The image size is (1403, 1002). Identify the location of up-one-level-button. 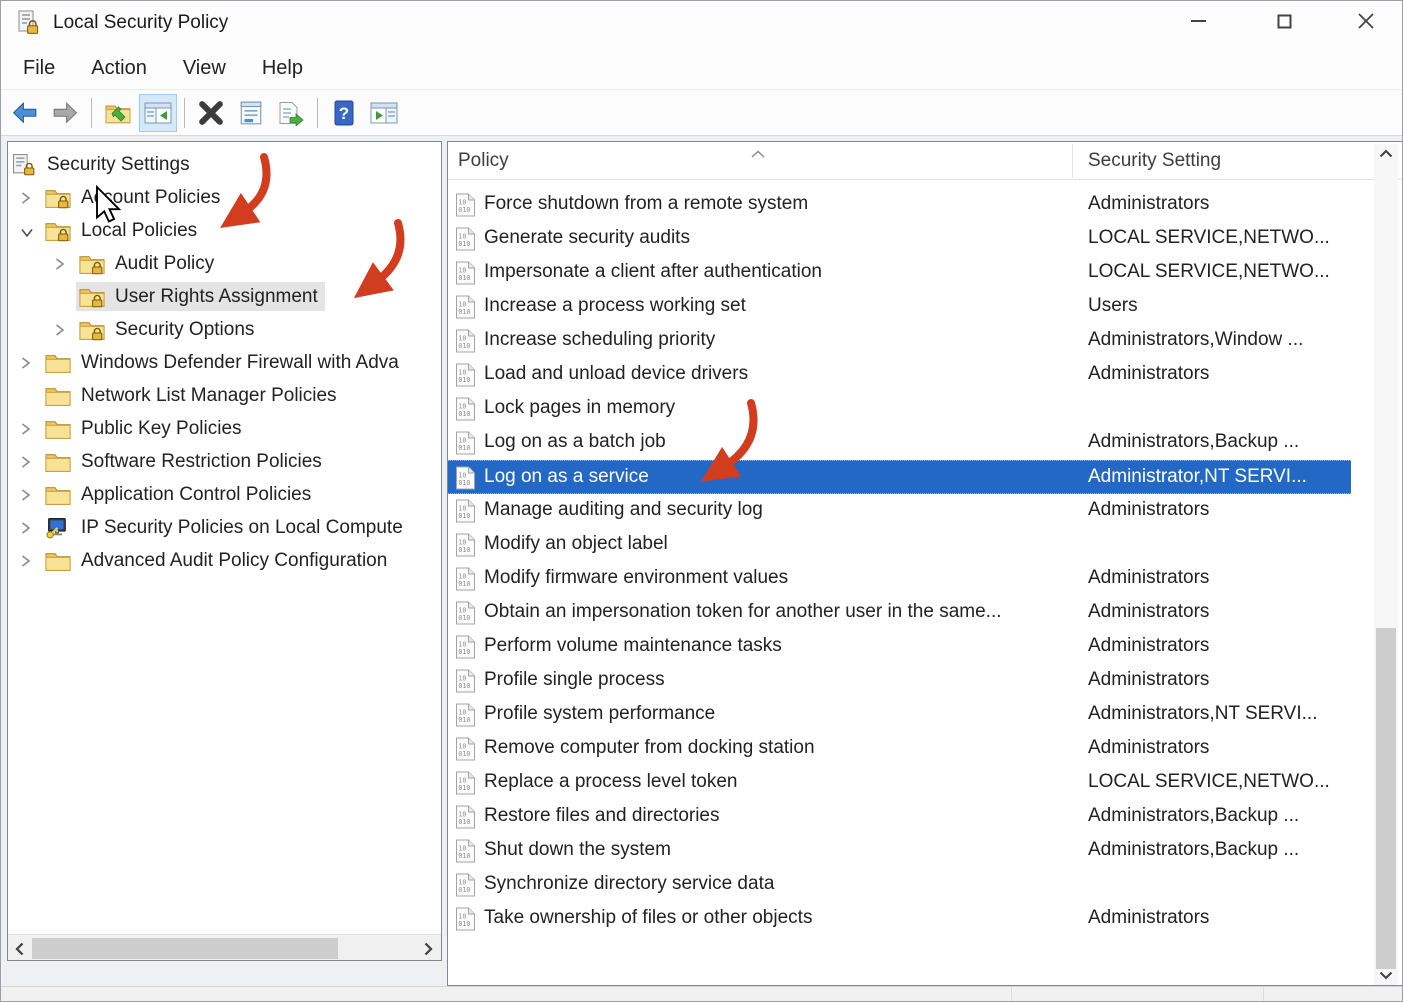
(118, 113).